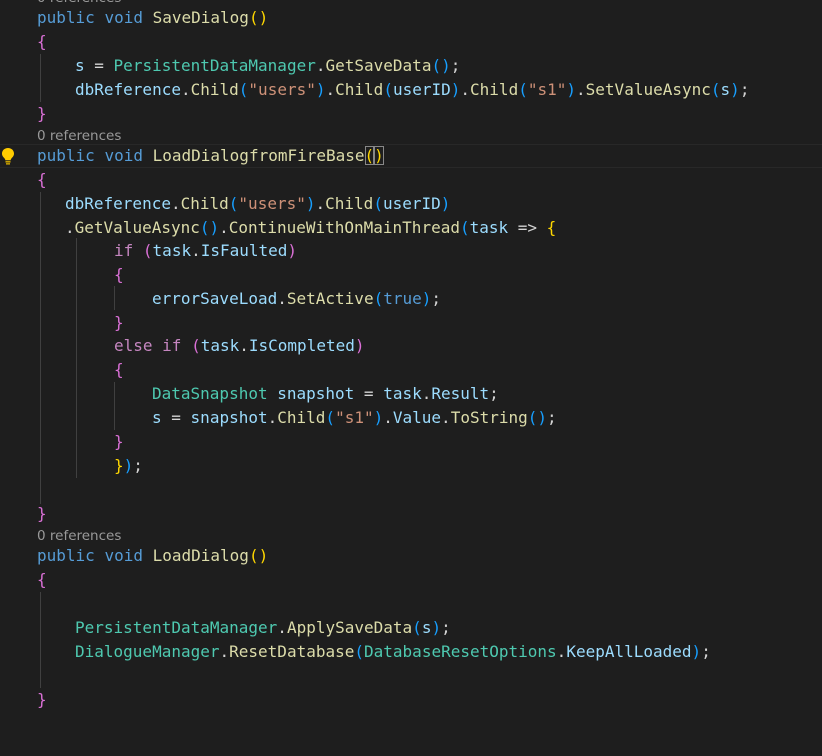 The image size is (822, 756). I want to click on operator: =>, so click(527, 227).